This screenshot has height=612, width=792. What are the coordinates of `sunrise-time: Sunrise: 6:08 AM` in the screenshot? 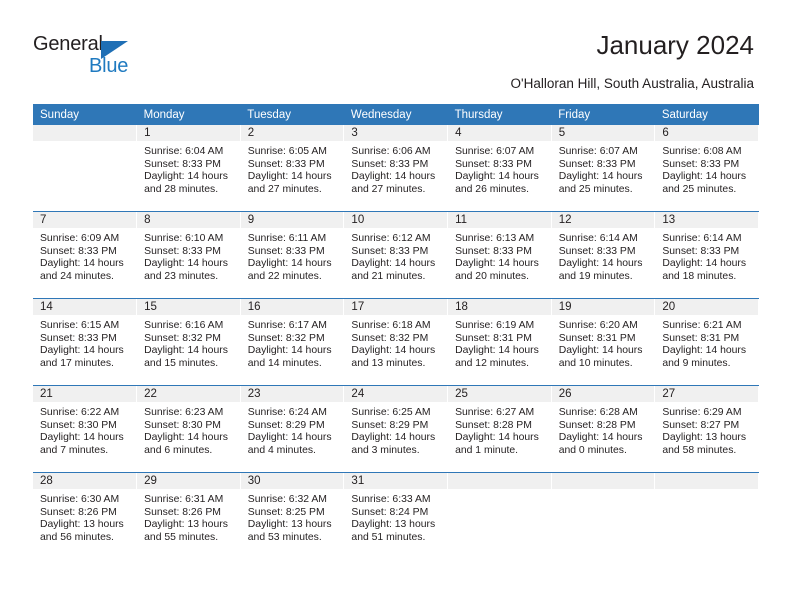 It's located at (702, 151).